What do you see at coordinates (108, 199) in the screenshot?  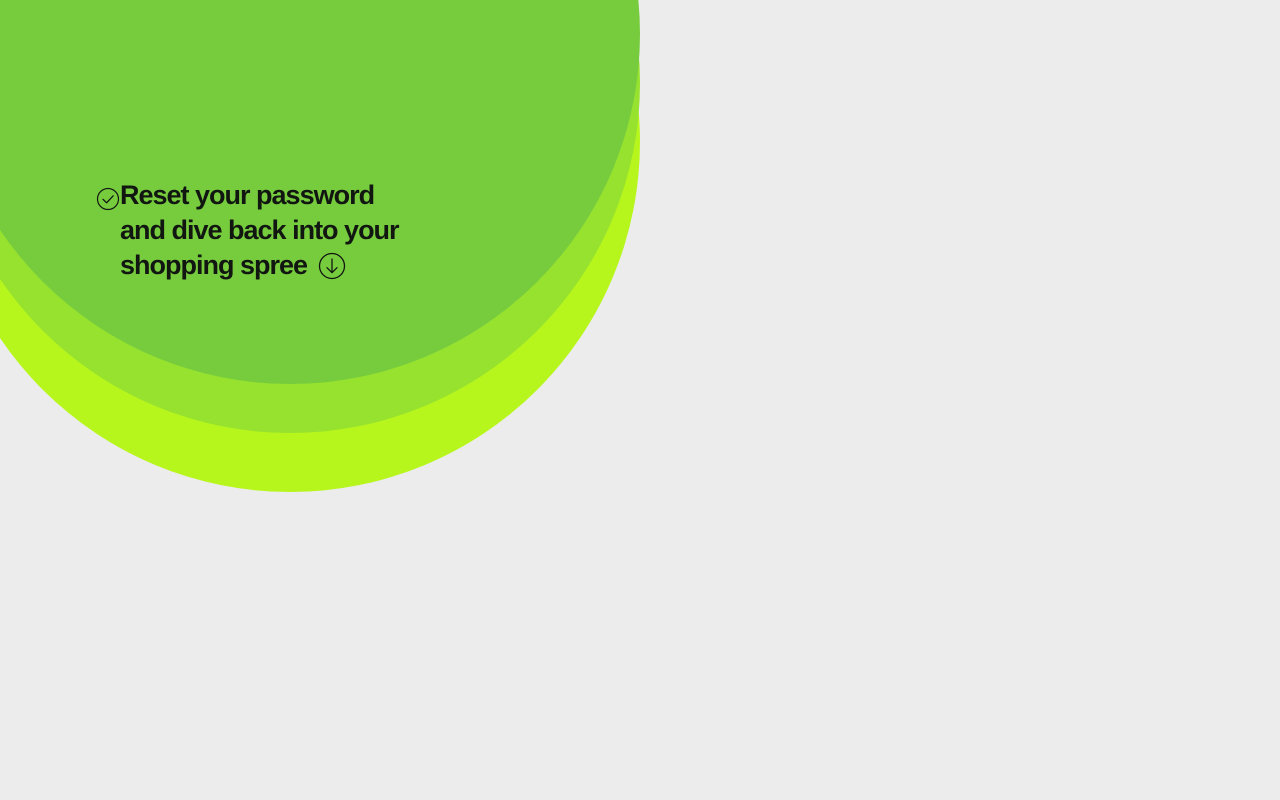 I see `check-circle-icon` at bounding box center [108, 199].